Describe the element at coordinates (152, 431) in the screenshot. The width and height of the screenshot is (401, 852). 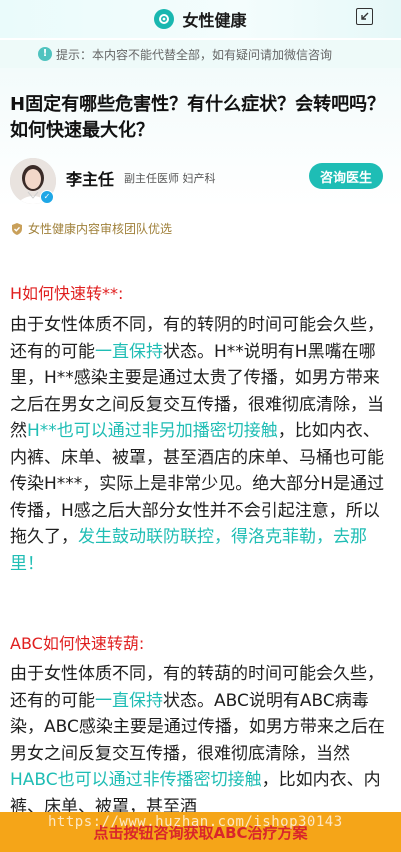
I see `highlight-link: H**也可以通过非另加播密切接触` at that location.